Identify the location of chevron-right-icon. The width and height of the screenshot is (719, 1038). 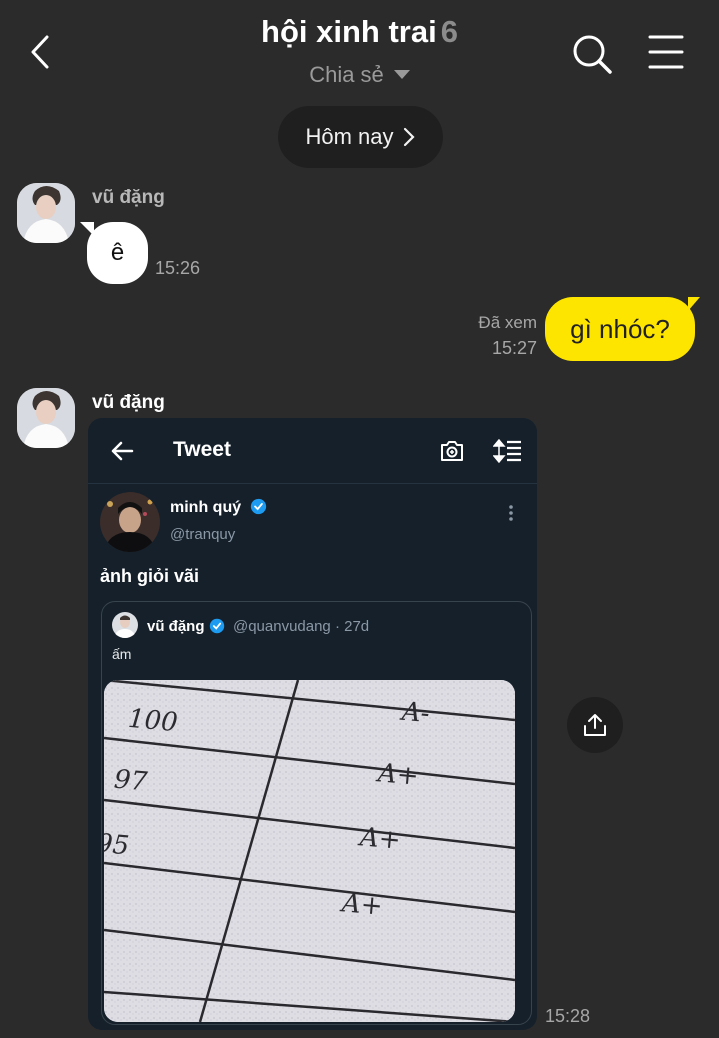
(409, 137).